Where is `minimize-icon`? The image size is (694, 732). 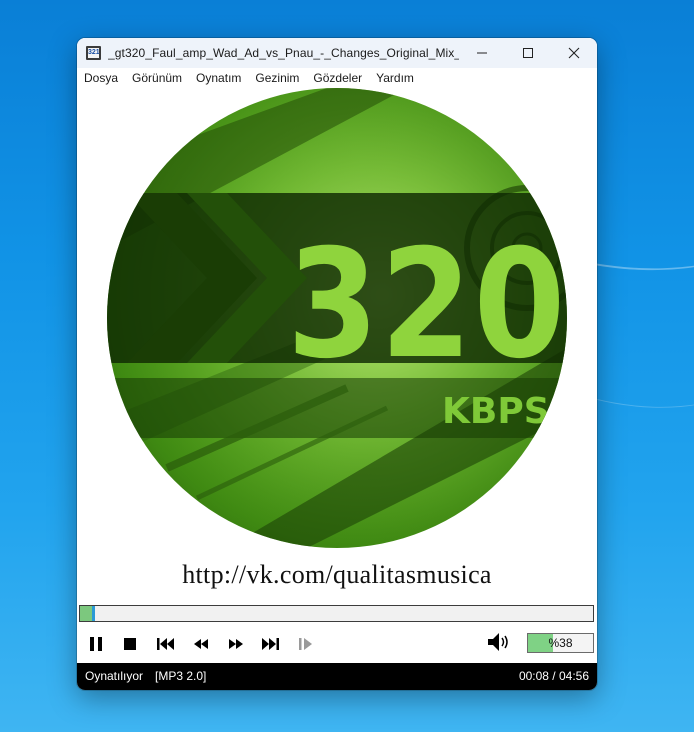
minimize-icon is located at coordinates (482, 53).